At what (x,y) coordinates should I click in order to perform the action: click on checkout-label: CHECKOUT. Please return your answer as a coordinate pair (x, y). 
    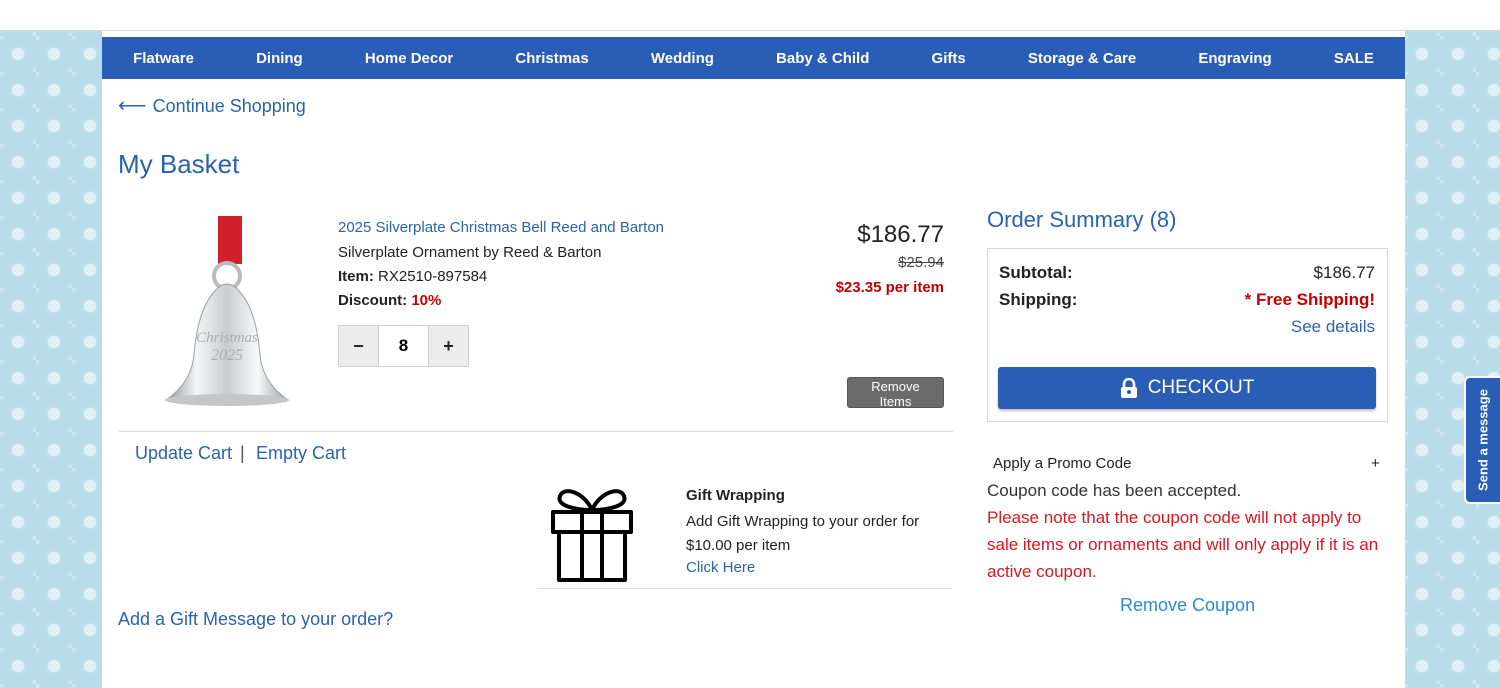
    Looking at the image, I should click on (1201, 387).